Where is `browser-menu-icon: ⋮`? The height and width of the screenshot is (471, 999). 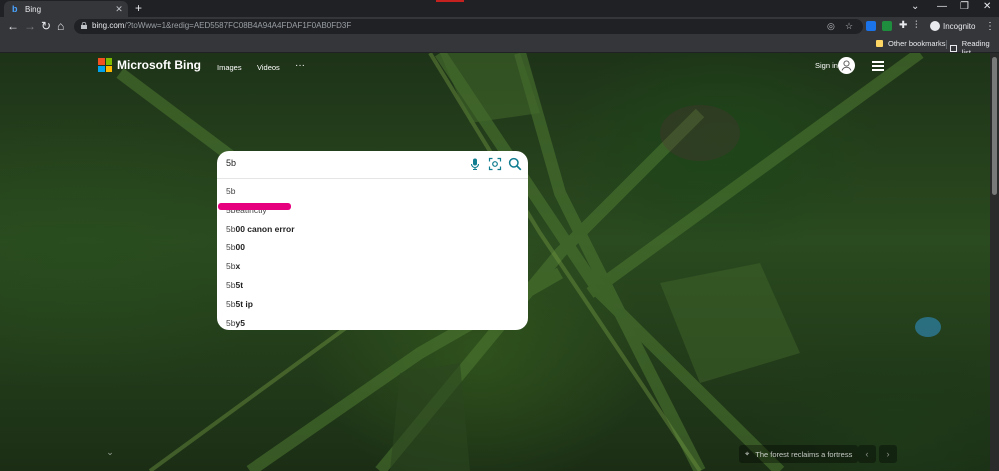
browser-menu-icon: ⋮ is located at coordinates (990, 26).